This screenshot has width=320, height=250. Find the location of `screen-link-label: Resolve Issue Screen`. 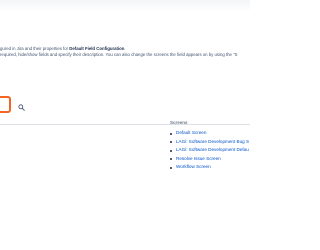

screen-link-label: Resolve Issue Screen is located at coordinates (198, 158).